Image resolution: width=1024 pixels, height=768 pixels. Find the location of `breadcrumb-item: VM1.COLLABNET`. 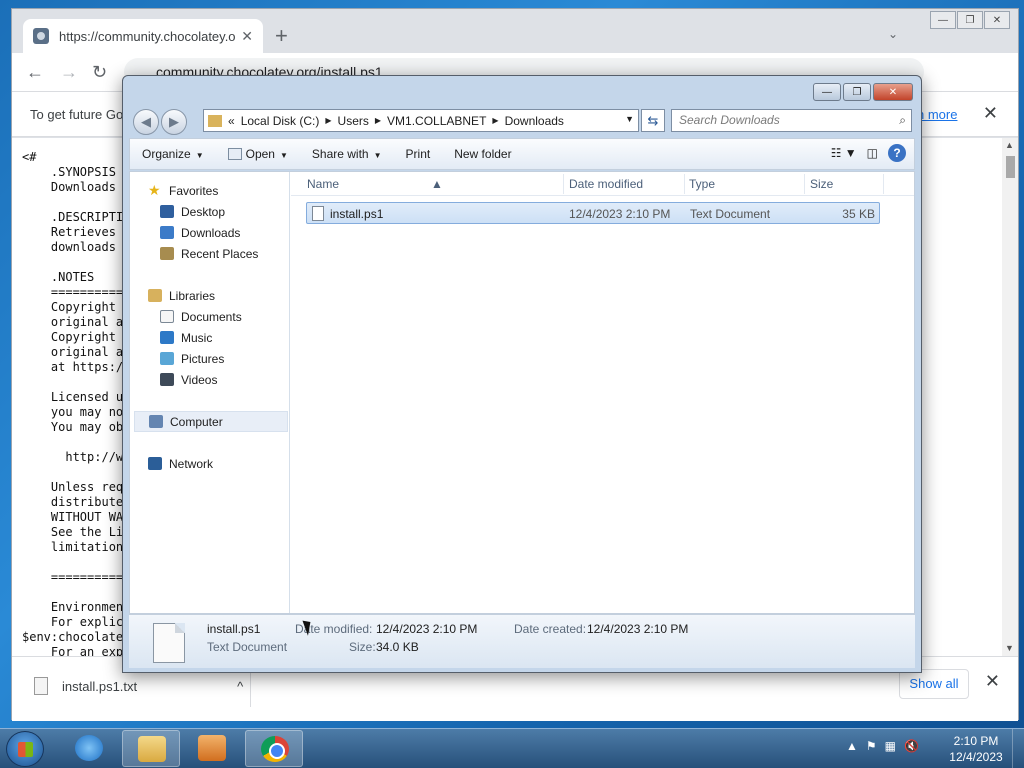

breadcrumb-item: VM1.COLLABNET is located at coordinates (436, 121).